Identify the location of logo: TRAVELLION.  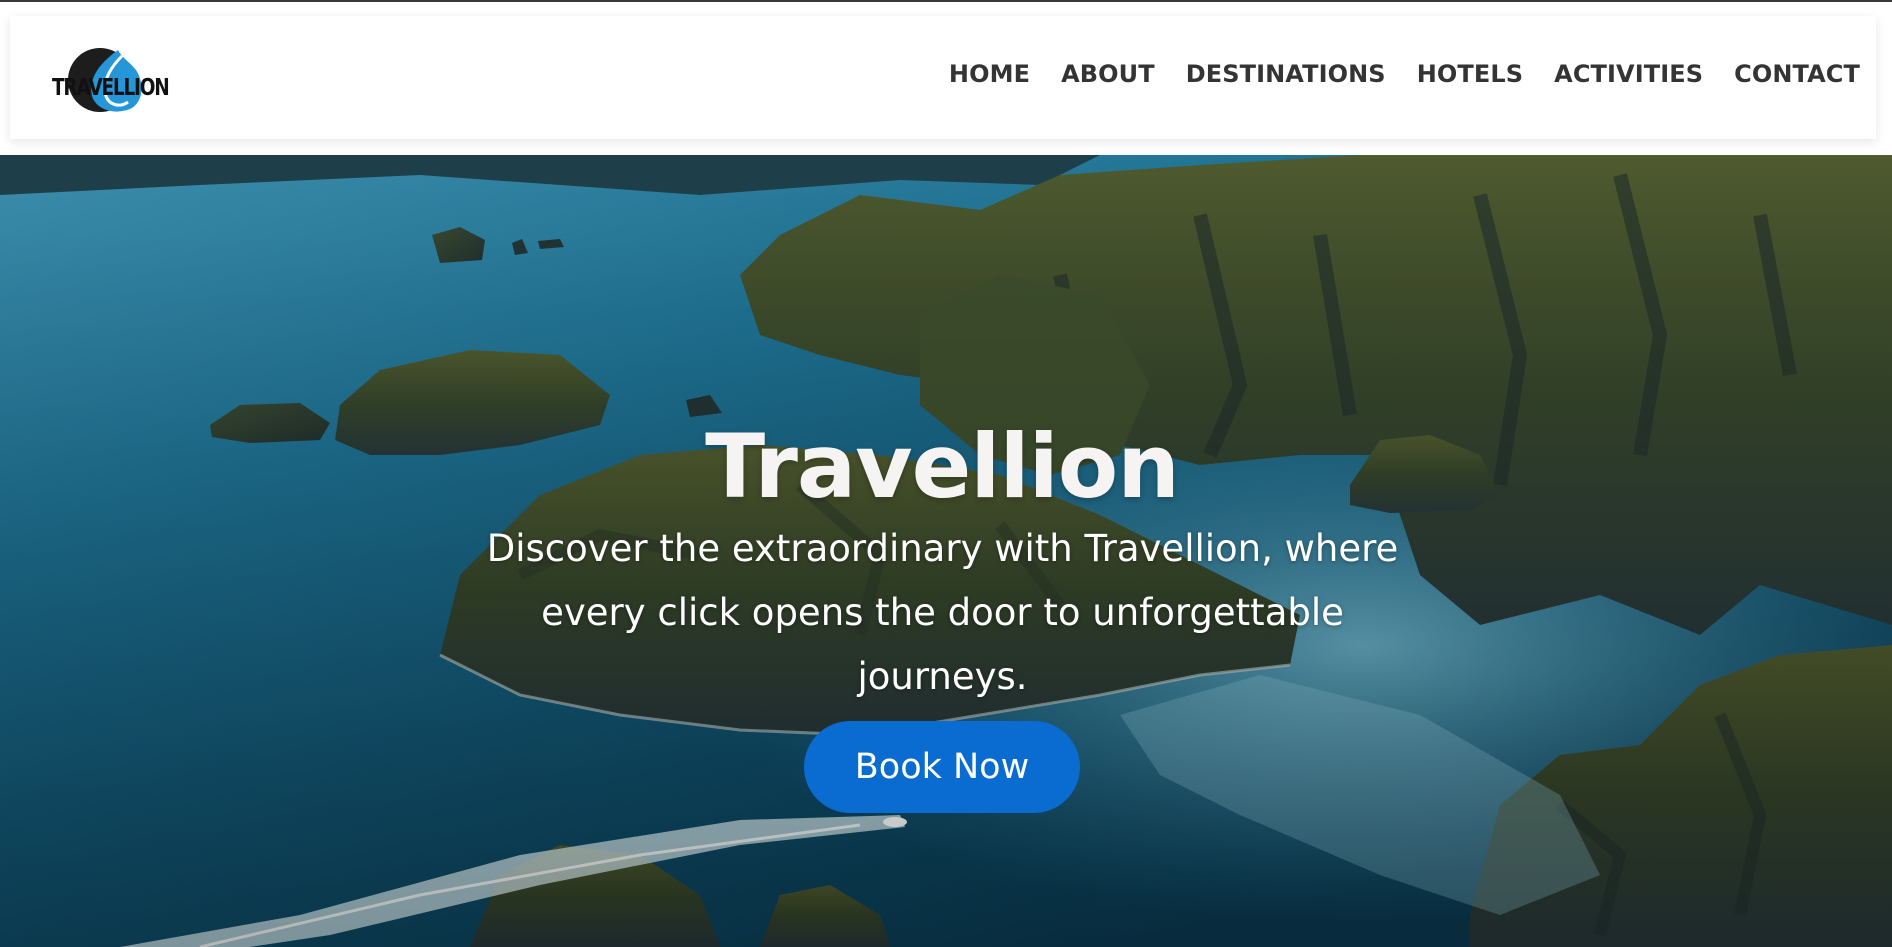
(110, 80).